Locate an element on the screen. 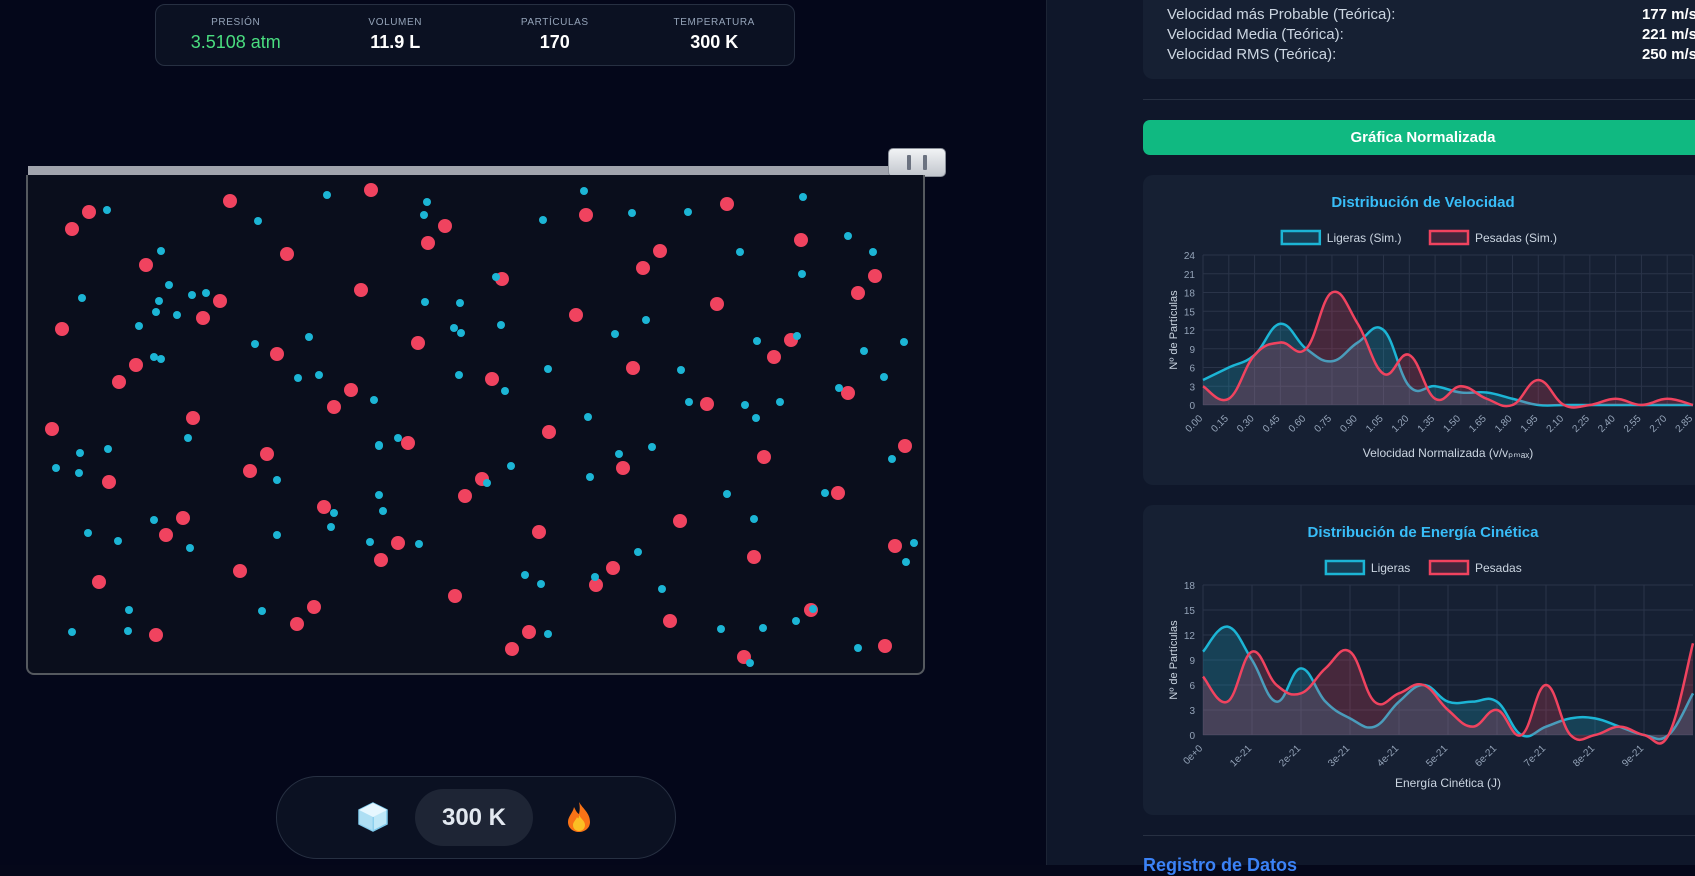  legend-label: Ligeras (Sim.) is located at coordinates (1364, 238).